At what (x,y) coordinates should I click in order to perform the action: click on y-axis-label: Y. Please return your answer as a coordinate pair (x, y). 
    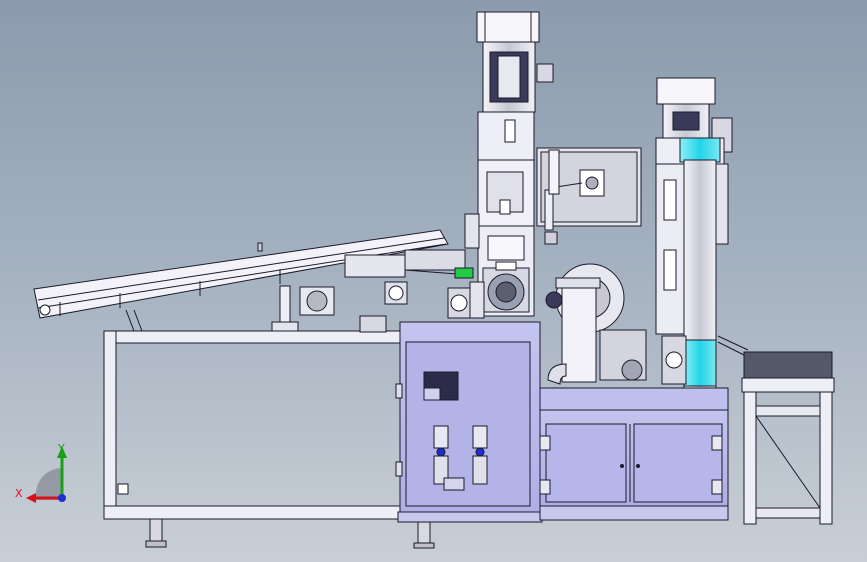
    Looking at the image, I should click on (61, 448).